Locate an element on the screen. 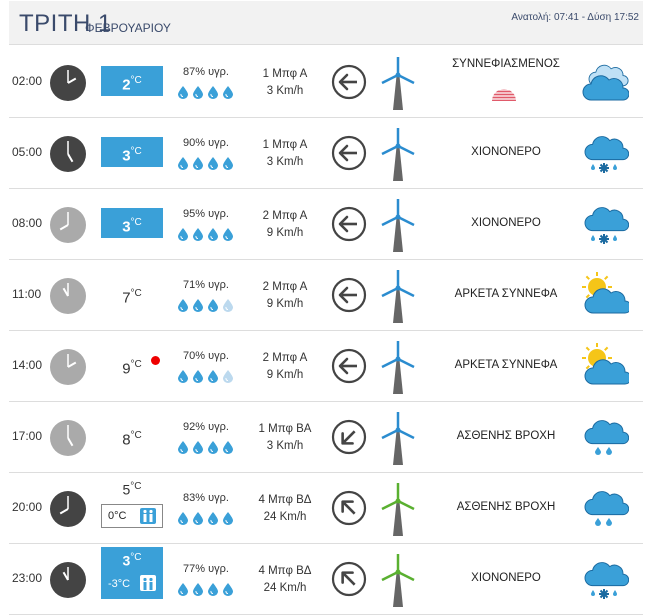  wind-info: 1 Μπφ ΒΑ 3 Km/h is located at coordinates (285, 438).